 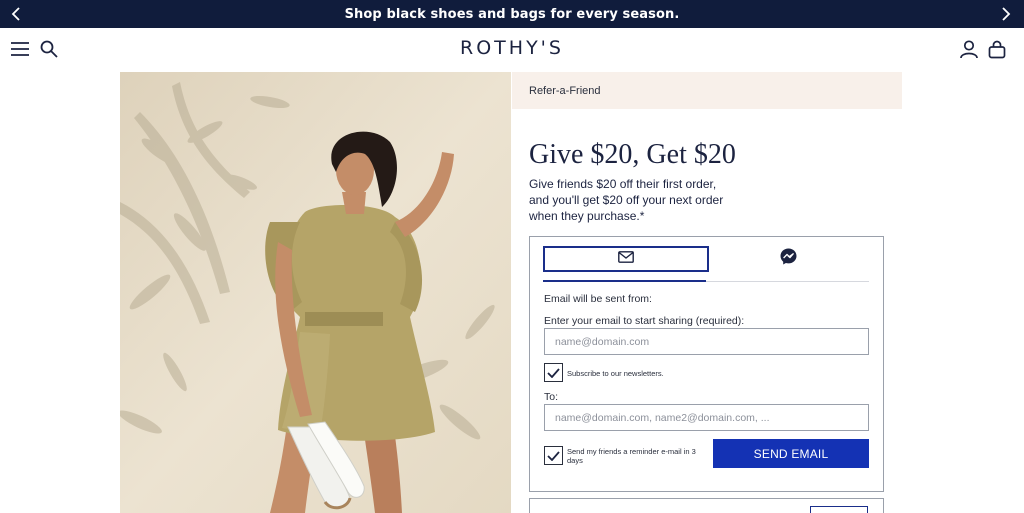 I want to click on brand-logo: ROTHY'S, so click(x=512, y=48).